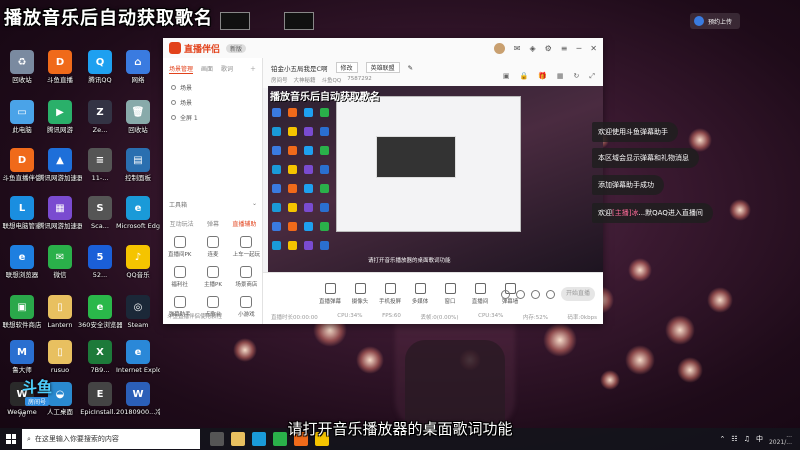 This screenshot has height=450, width=800. I want to click on sidebar-tabs: 场景管理 画面 歌词 ＋, so click(212, 69).